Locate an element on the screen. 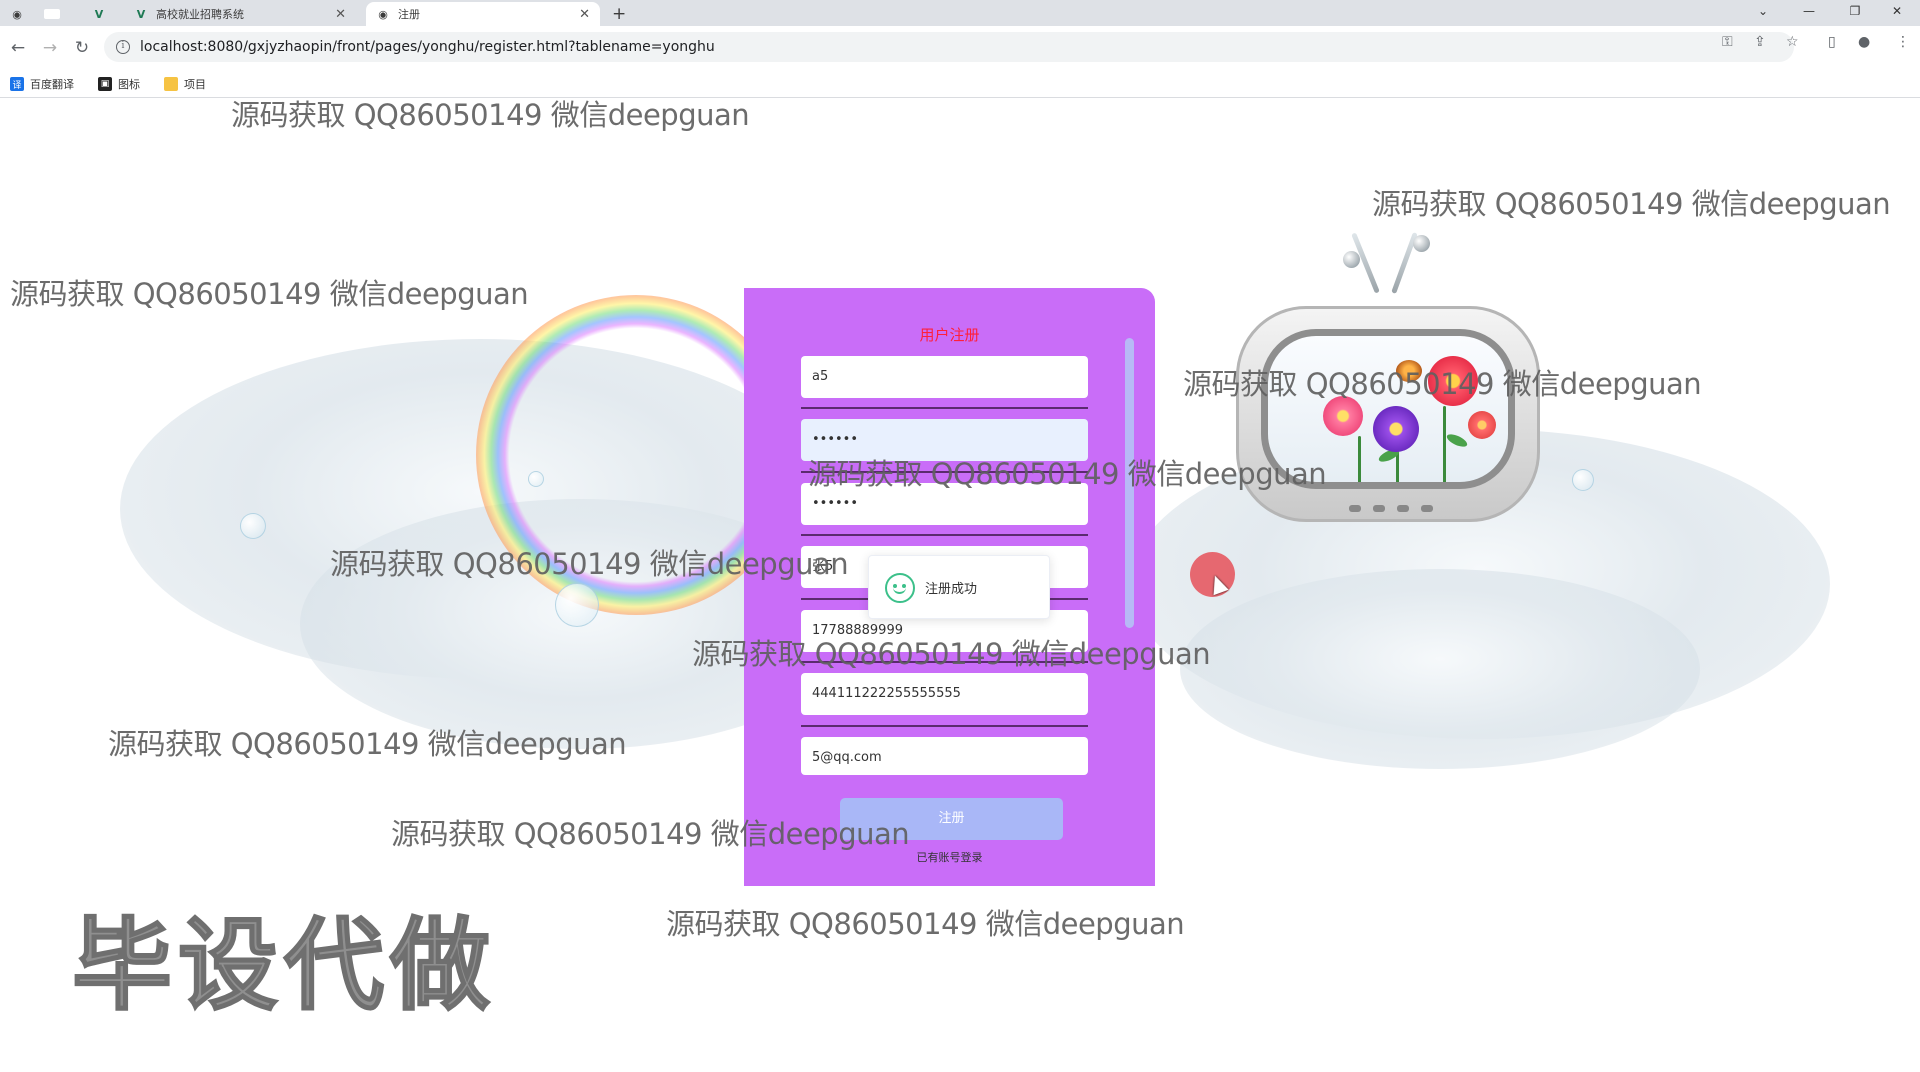  smile-icon is located at coordinates (900, 588).